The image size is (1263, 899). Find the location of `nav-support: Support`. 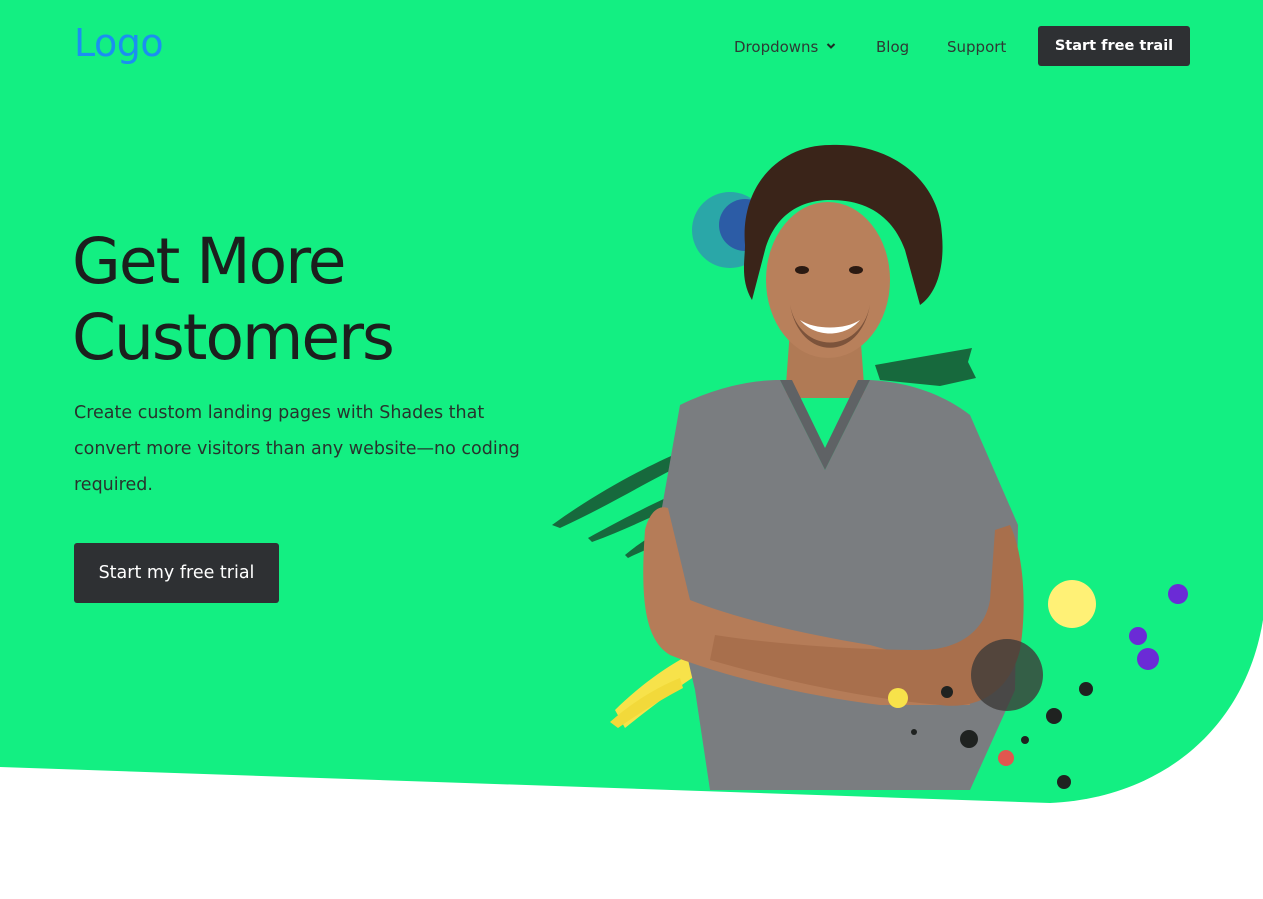

nav-support: Support is located at coordinates (976, 47).